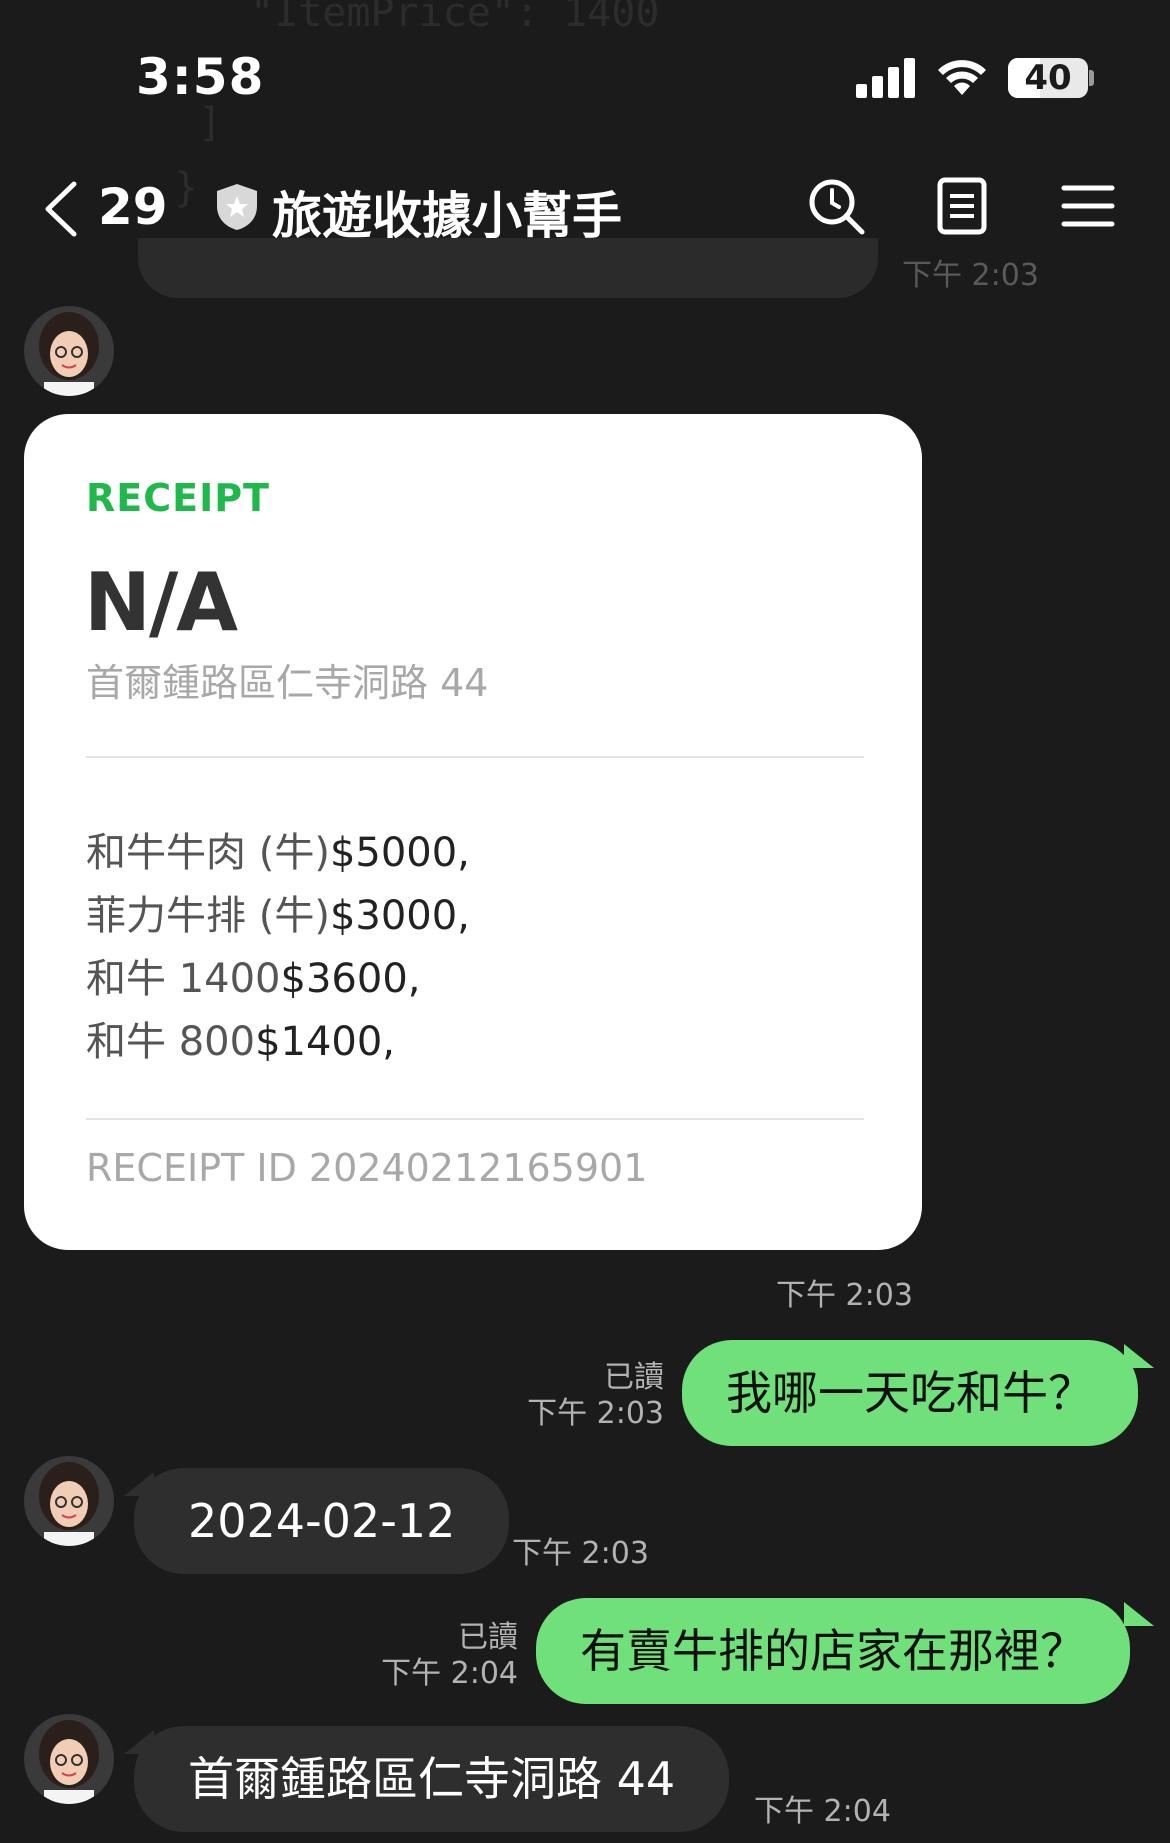 The height and width of the screenshot is (1843, 1170). I want to click on background-code-fragment: ], so click(210, 123).